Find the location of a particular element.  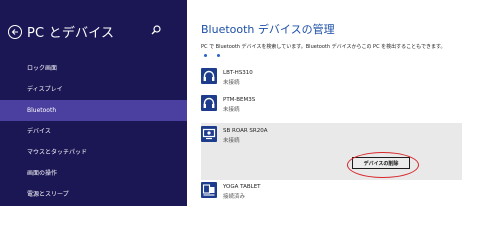

device-name: LBT-HS310 is located at coordinates (238, 73).